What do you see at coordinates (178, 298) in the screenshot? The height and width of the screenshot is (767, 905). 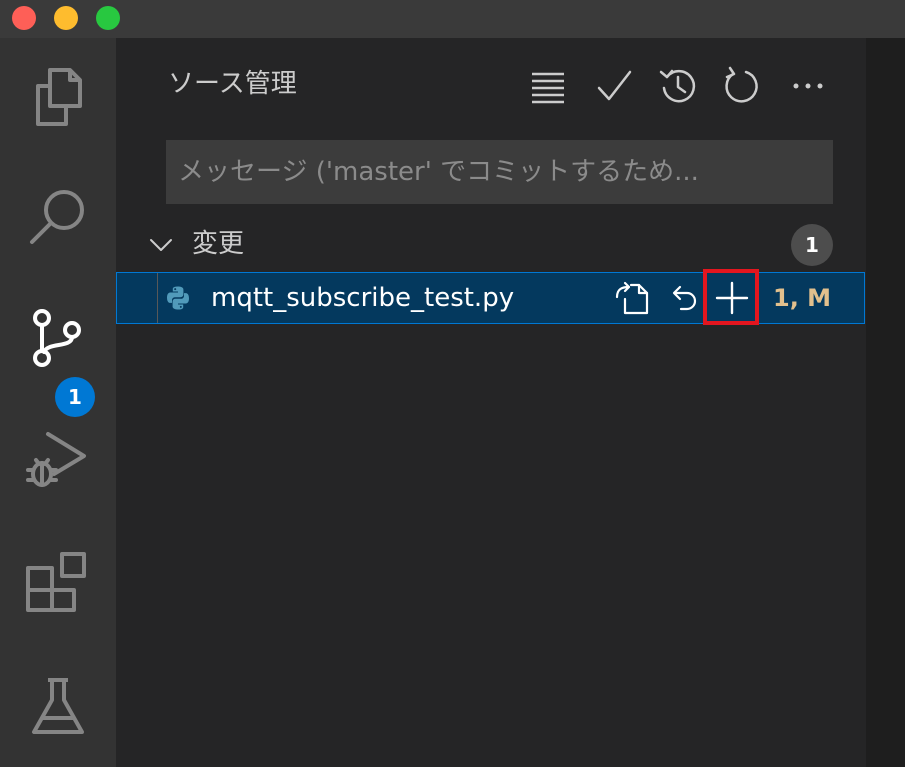 I see `python-icon` at bounding box center [178, 298].